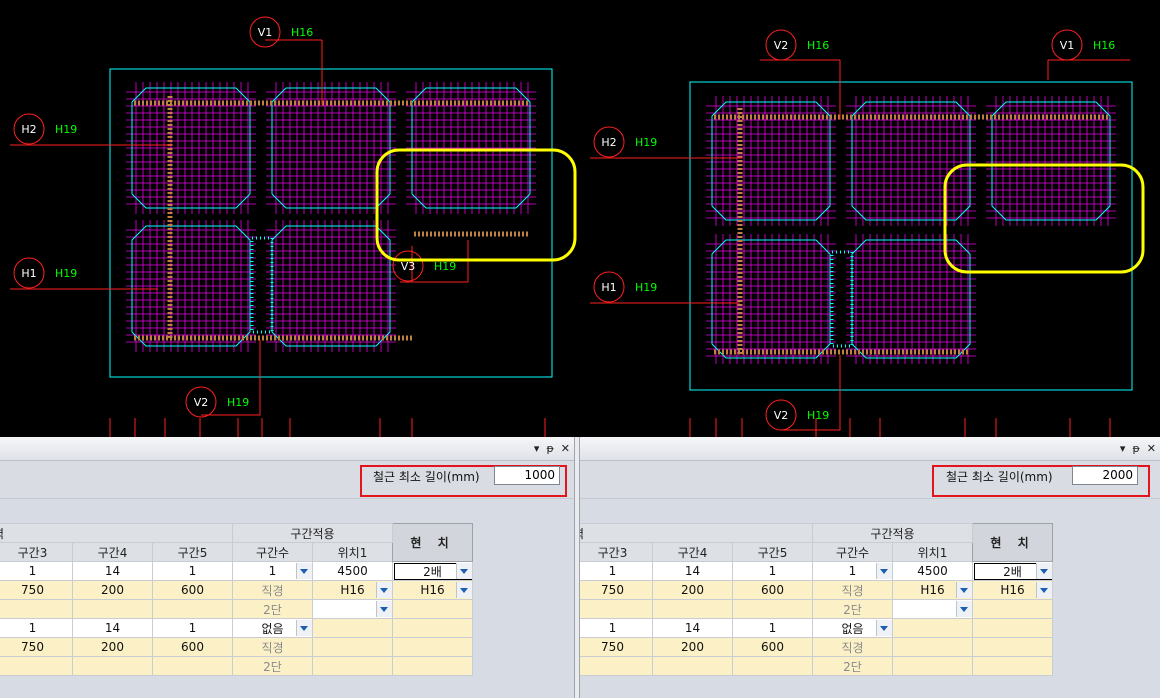 This screenshot has width=1160, height=698. I want to click on min-length-input: 1000, so click(527, 475).